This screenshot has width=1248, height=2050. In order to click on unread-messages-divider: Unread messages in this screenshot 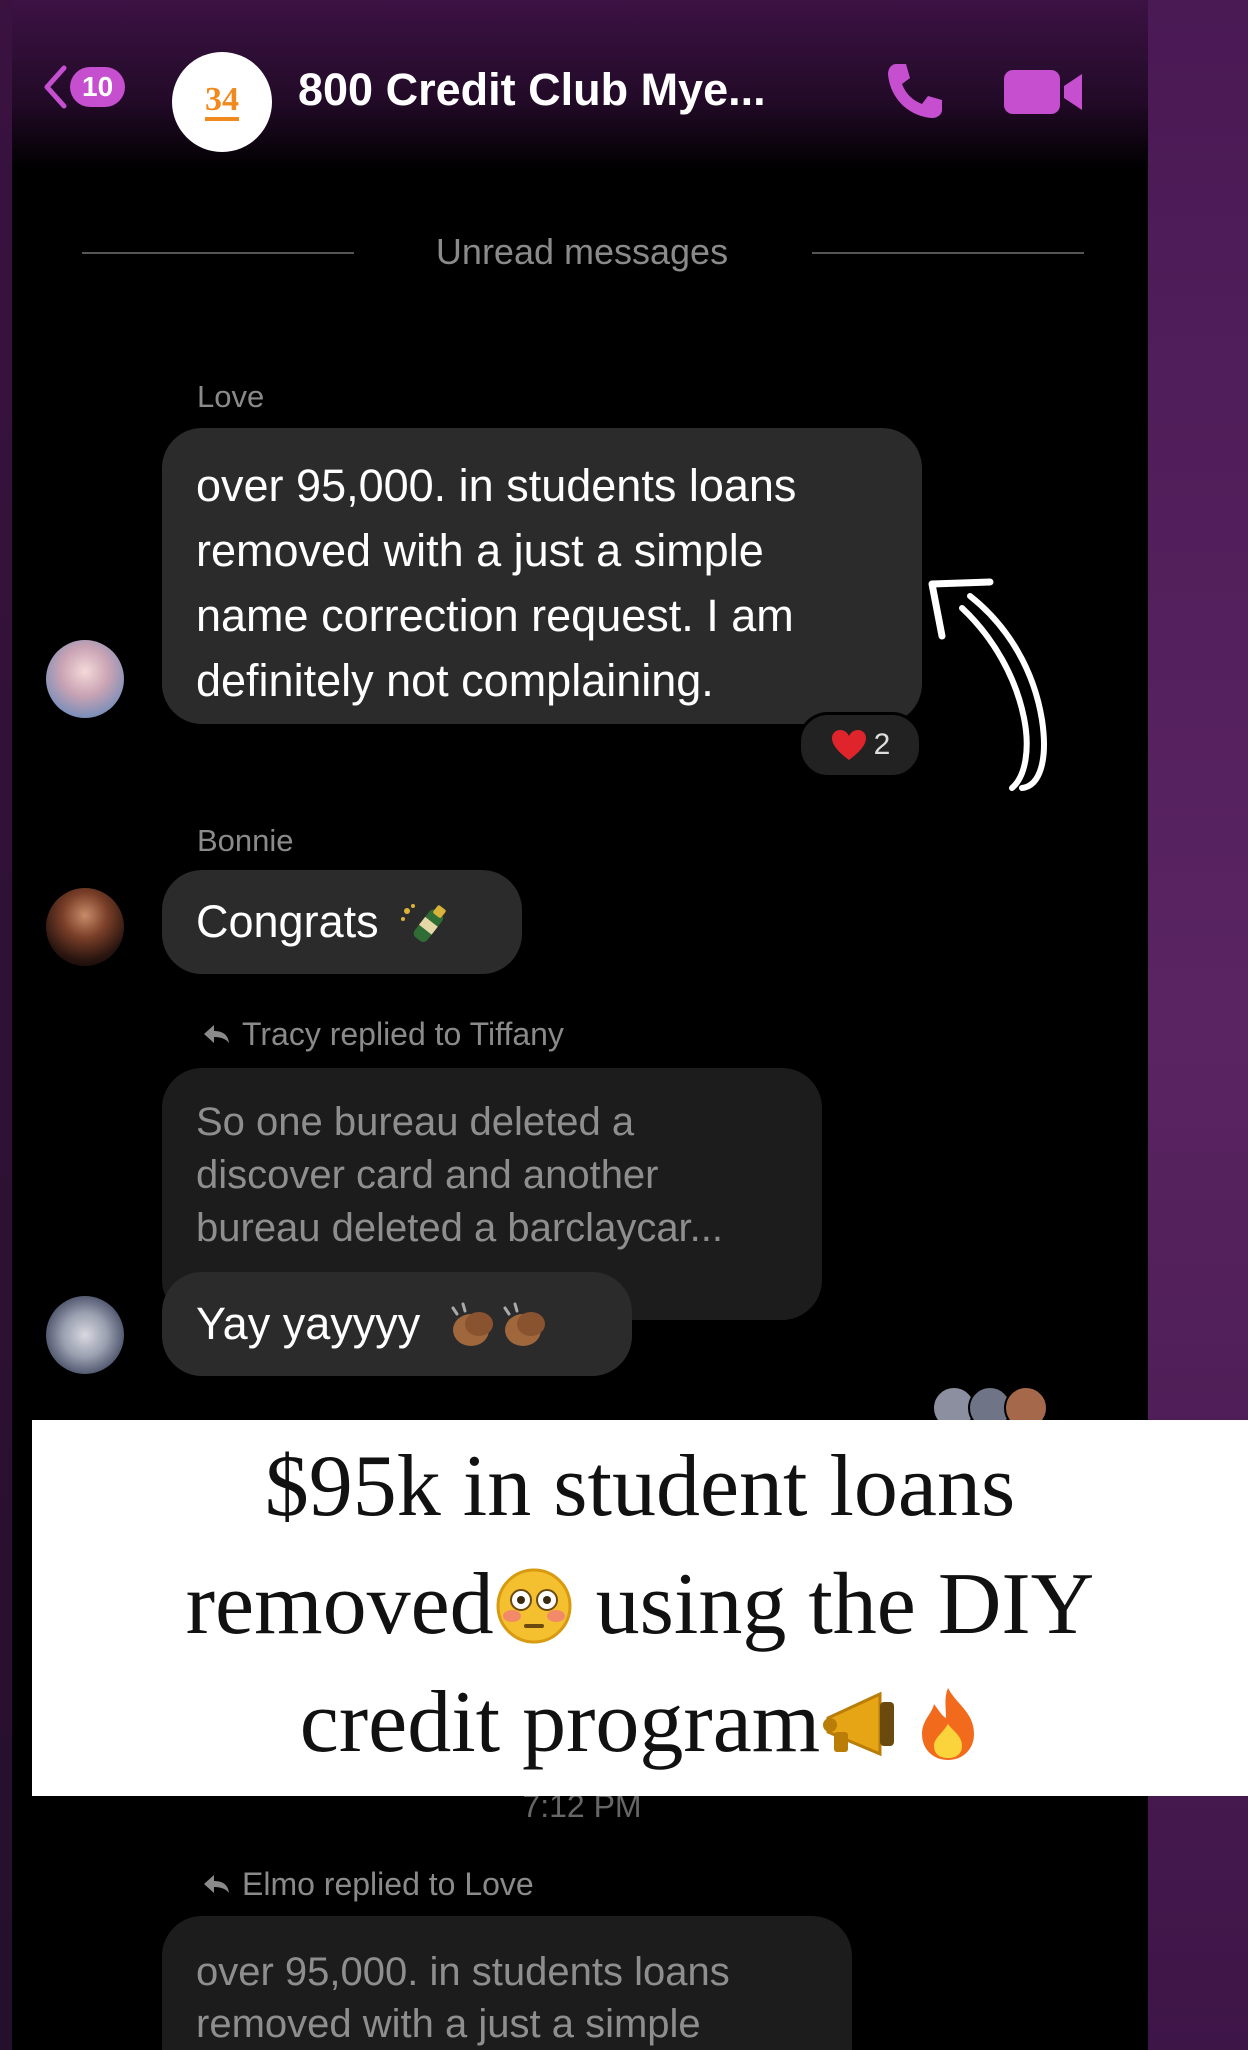, I will do `click(582, 251)`.